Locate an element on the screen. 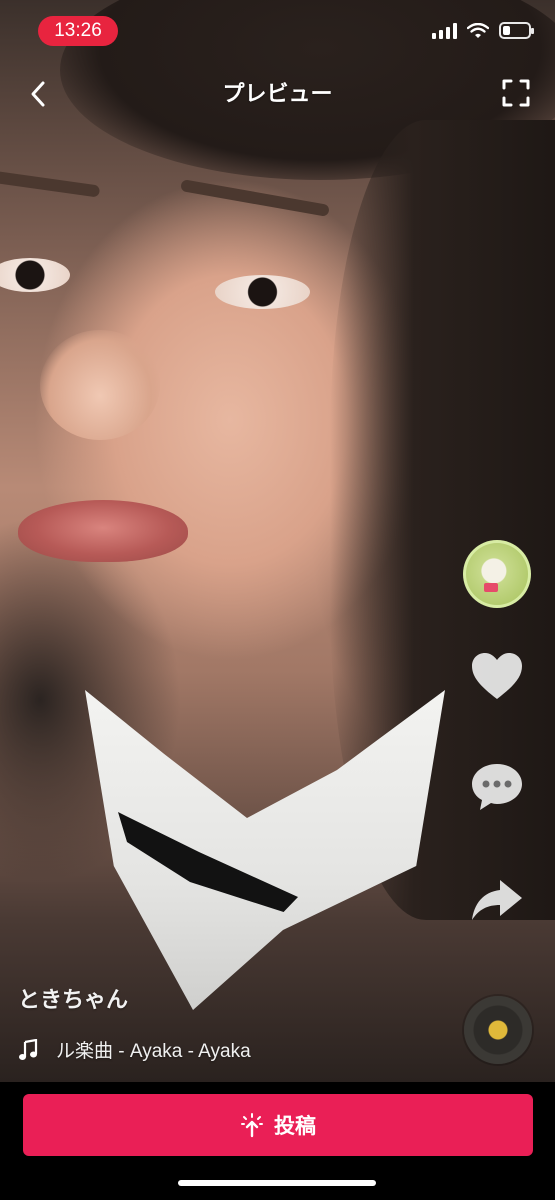  heart-icon is located at coordinates (497, 676).